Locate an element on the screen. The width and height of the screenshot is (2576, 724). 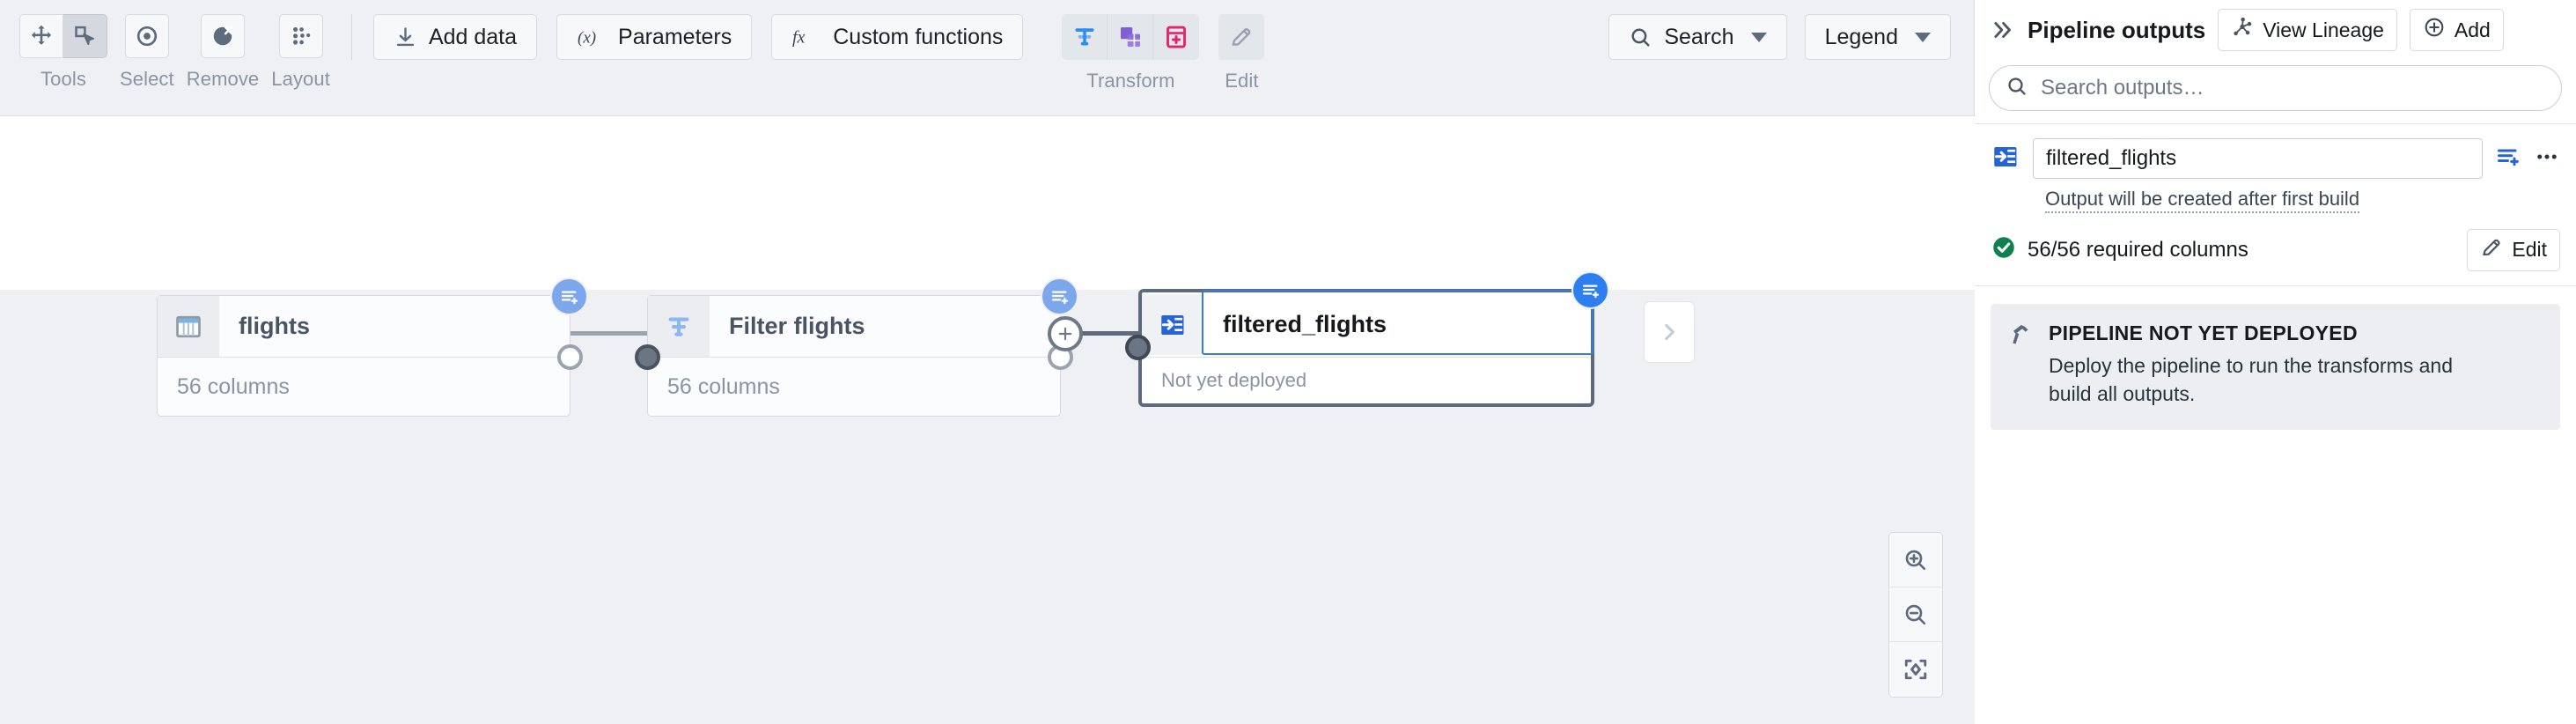
fx-parens-icon: (x) is located at coordinates (592, 37).